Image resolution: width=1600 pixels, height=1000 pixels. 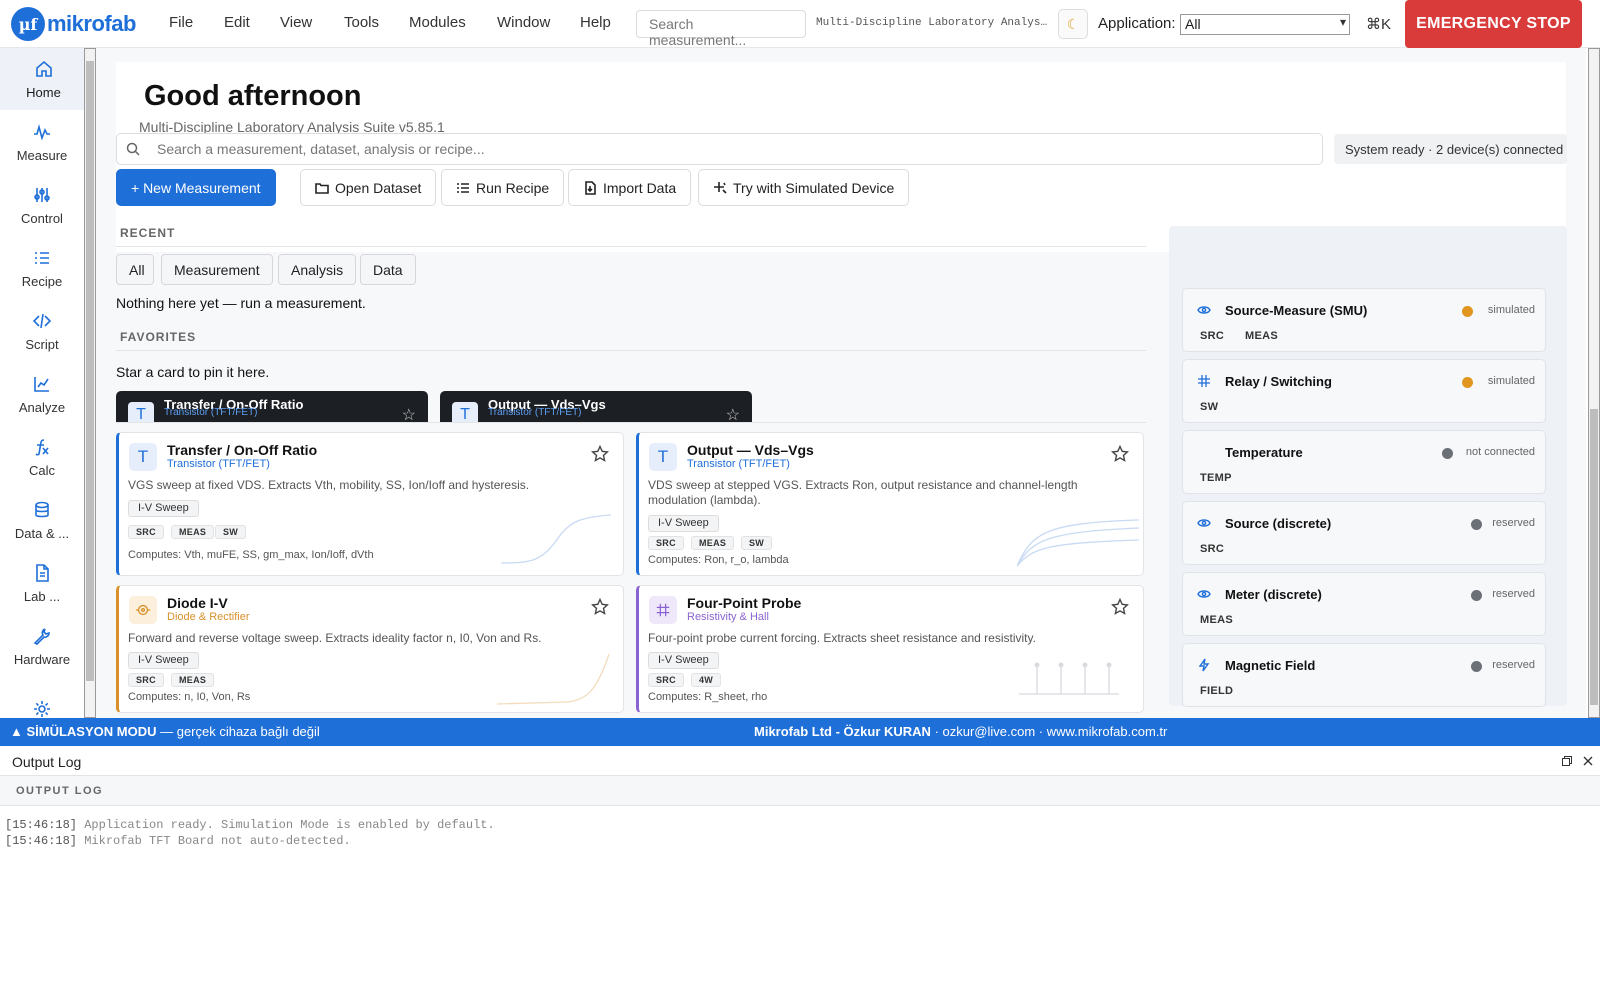 I want to click on output-log-window-title: Output Log, so click(x=47, y=762).